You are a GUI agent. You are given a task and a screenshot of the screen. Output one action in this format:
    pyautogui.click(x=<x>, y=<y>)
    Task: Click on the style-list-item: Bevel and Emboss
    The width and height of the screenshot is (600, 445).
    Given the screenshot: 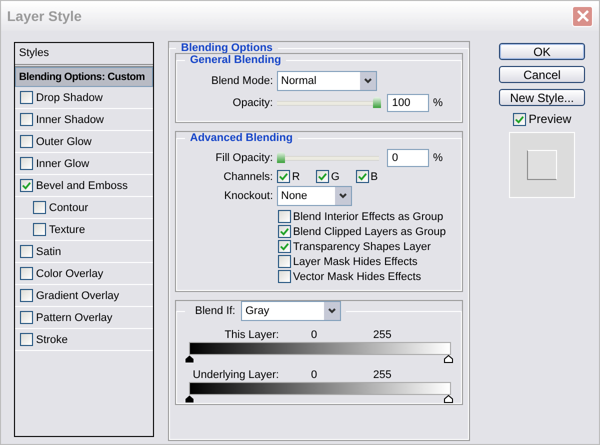 What is the action you would take?
    pyautogui.click(x=84, y=186)
    